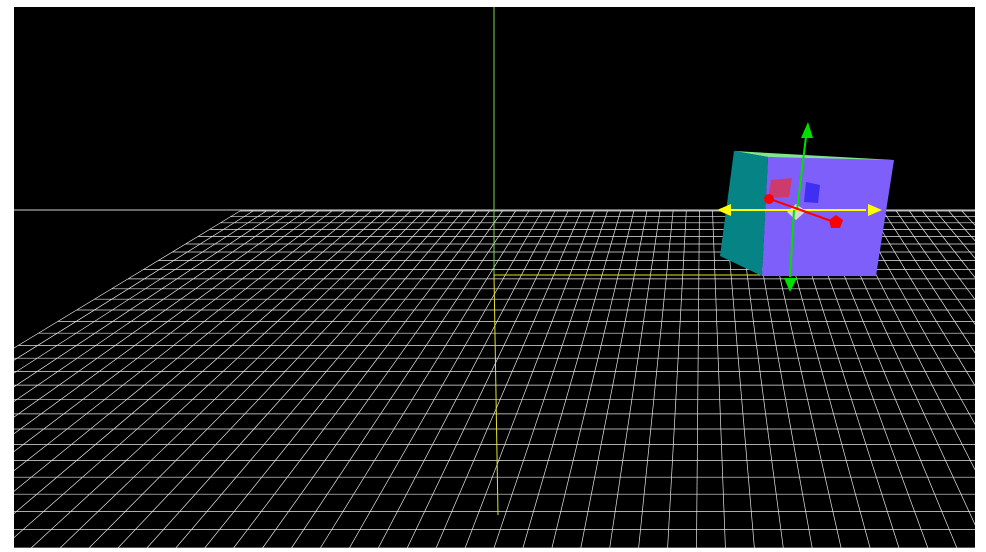  I want to click on z-axis-arrow-left-icon, so click(724, 210).